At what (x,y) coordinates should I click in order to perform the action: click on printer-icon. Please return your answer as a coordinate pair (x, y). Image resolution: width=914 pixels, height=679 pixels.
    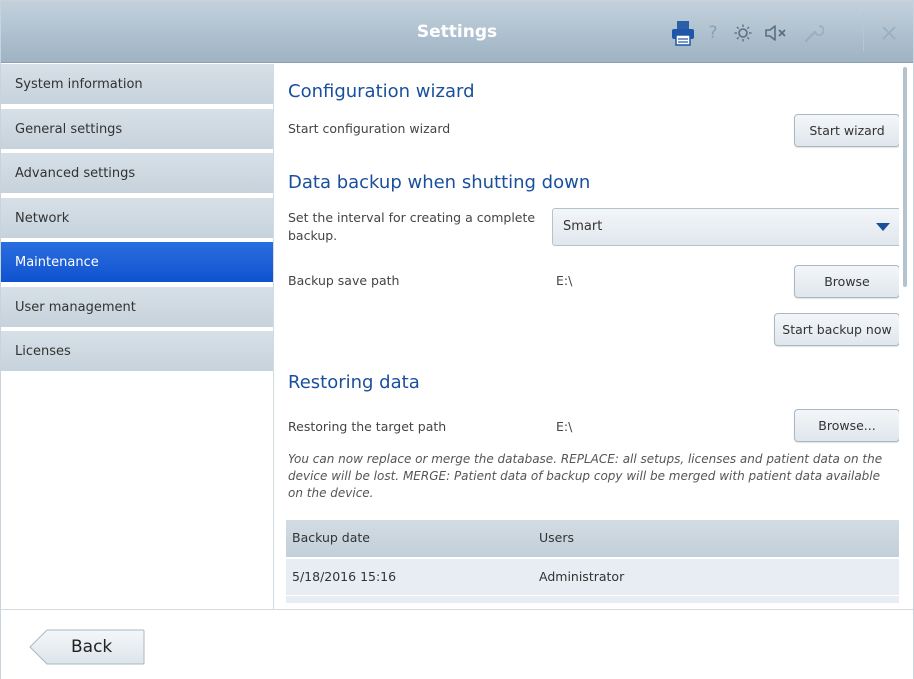
    Looking at the image, I should click on (683, 33).